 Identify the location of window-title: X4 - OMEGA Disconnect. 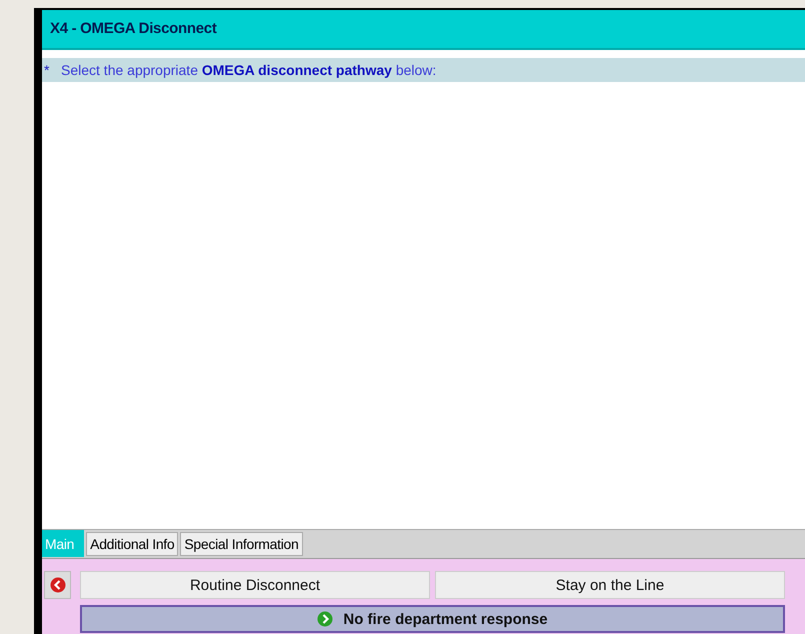
(423, 30).